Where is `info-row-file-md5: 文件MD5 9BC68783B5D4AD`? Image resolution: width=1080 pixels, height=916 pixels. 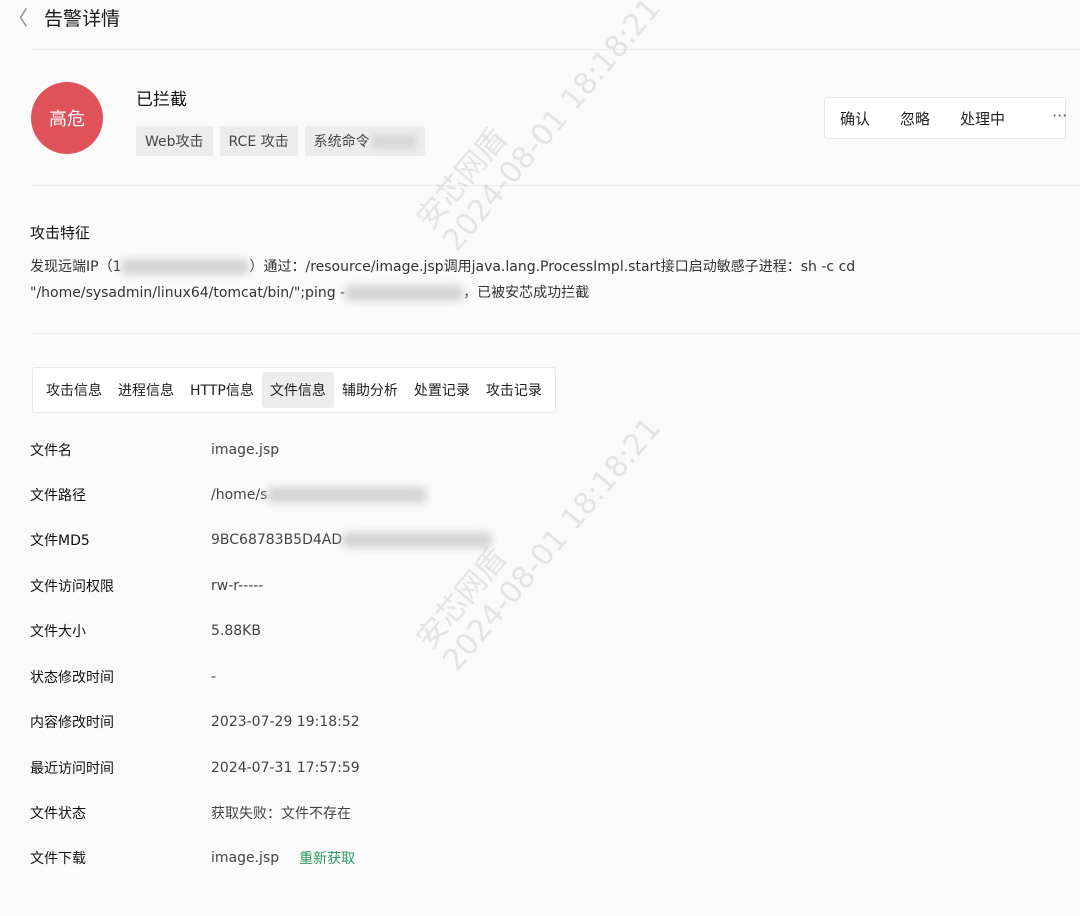
info-row-file-md5: 文件MD5 9BC68783B5D4AD is located at coordinates (480, 540).